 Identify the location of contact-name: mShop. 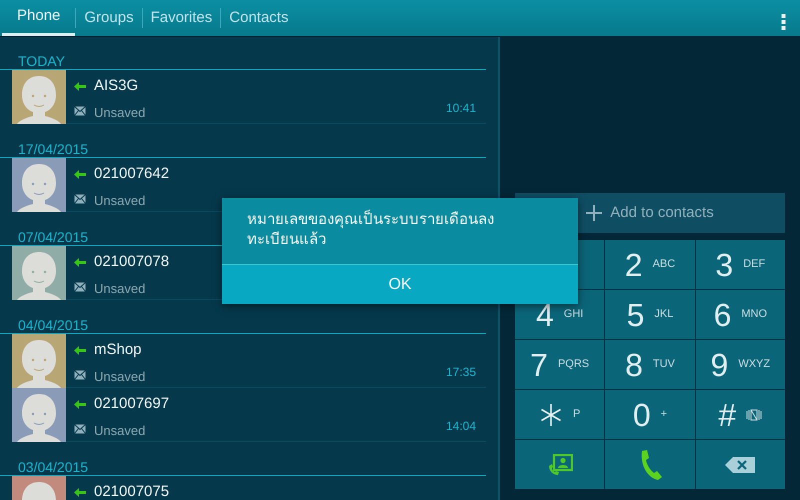
(118, 350).